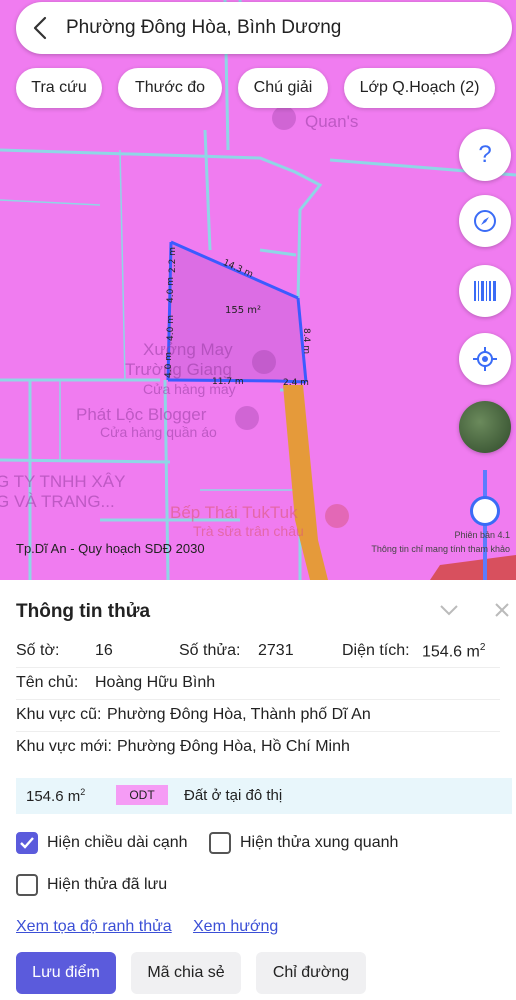 This screenshot has height=1000, width=516. I want to click on checkbox-label: Hiện chiều dài cạnh, so click(117, 842).